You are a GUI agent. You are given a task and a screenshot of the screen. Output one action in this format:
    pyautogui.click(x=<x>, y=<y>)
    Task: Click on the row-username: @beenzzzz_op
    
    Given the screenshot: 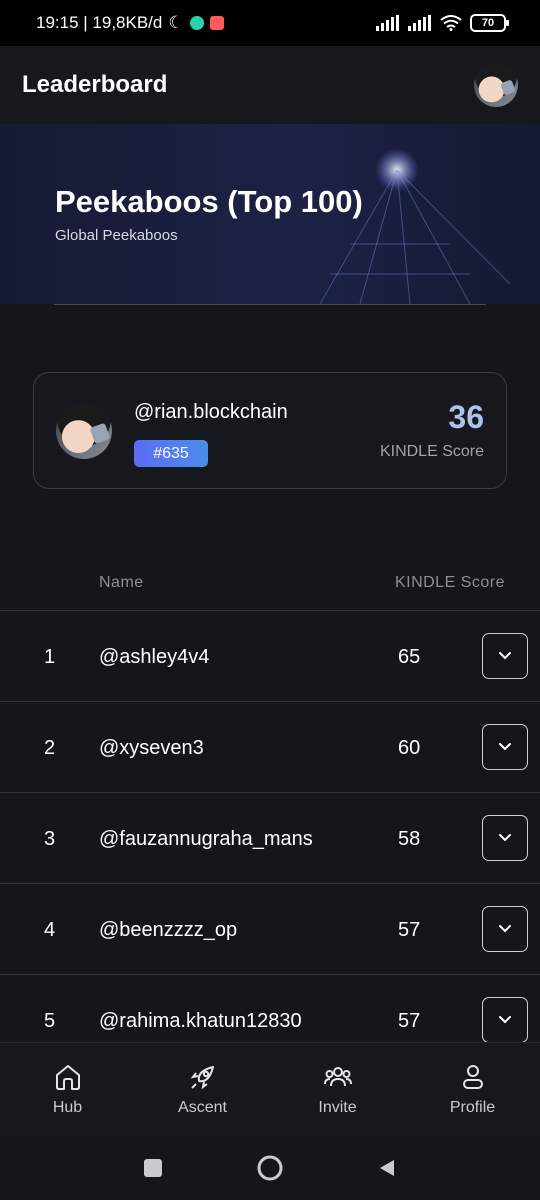 What is the action you would take?
    pyautogui.click(x=168, y=930)
    